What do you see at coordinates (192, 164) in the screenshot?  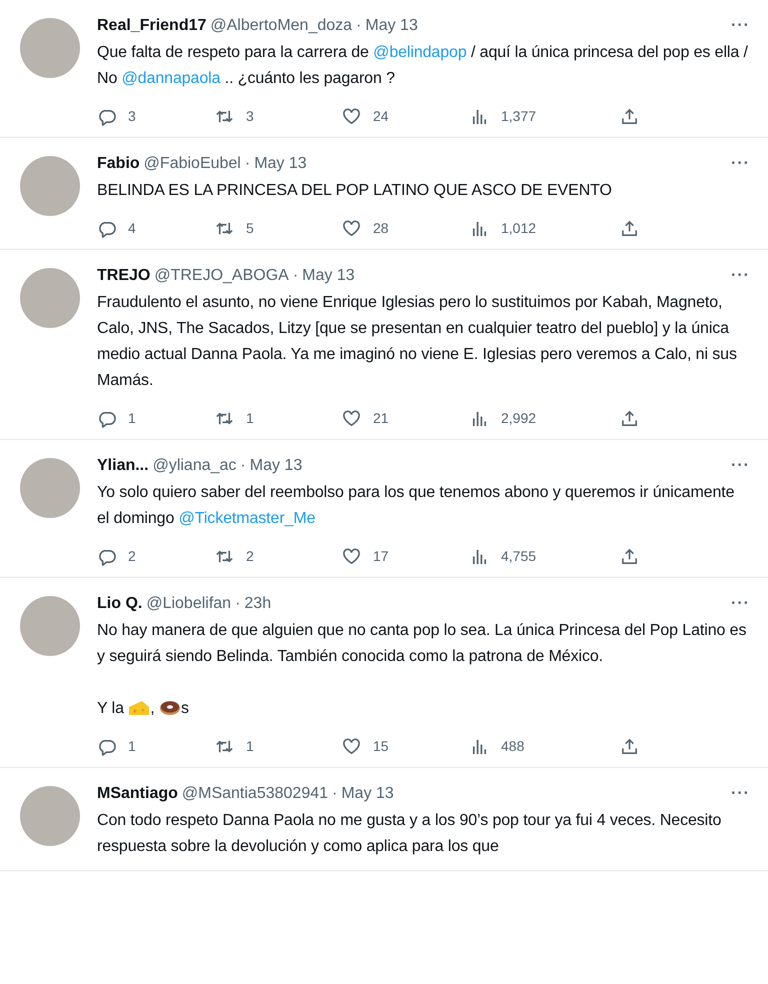 I see `user-handle: @FabioEubel` at bounding box center [192, 164].